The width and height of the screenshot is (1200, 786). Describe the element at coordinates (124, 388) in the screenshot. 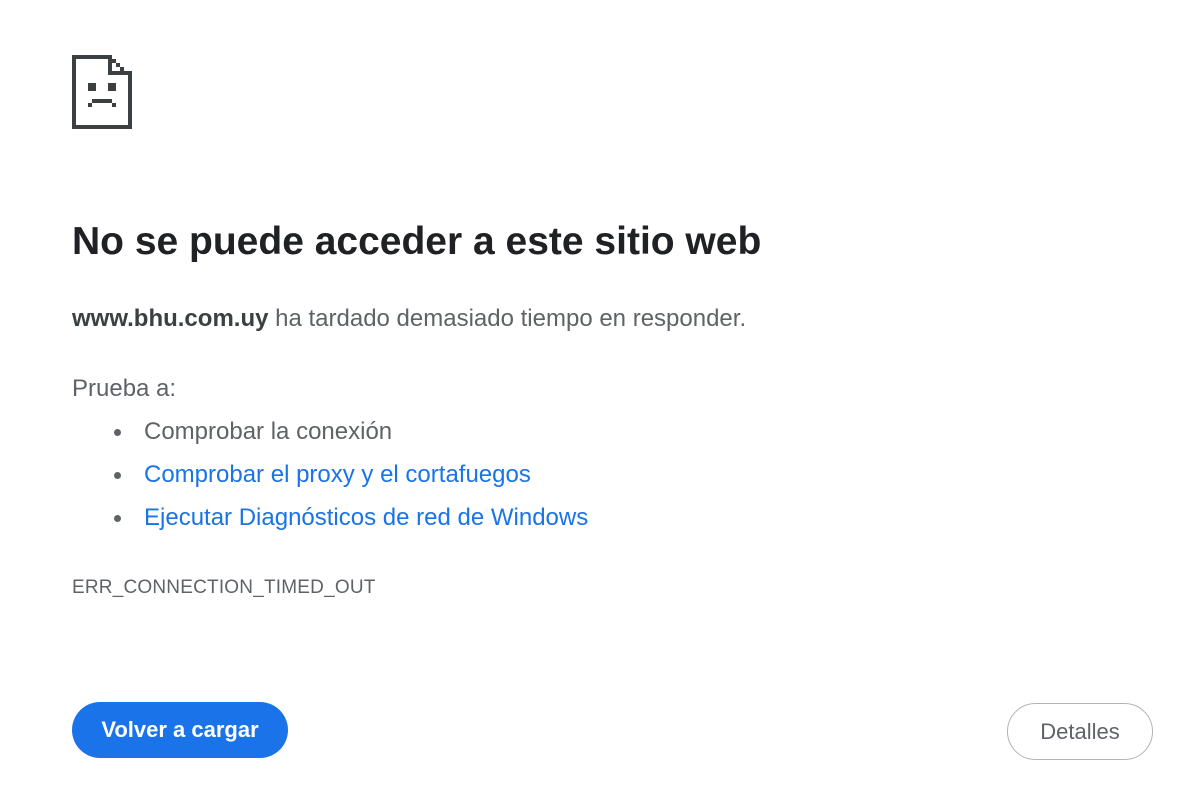

I see `suggestions-heading: Prueba a:` at that location.